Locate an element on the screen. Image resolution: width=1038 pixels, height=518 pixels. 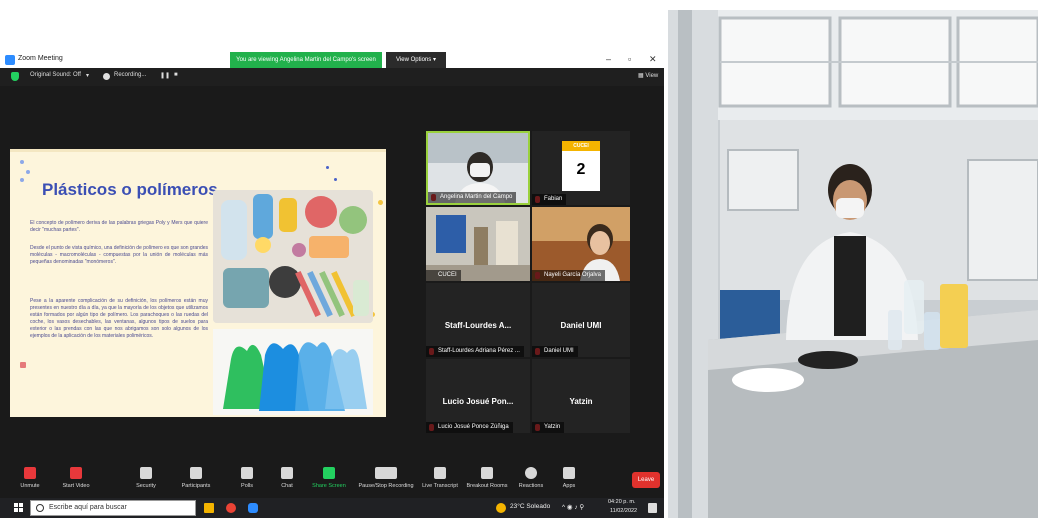
share-screen-icon is located at coordinates (329, 473).